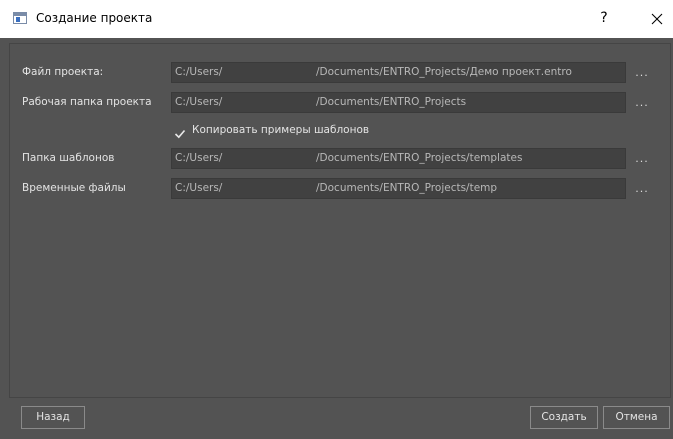  Describe the element at coordinates (419, 158) in the screenshot. I see `templates-folder-value-suffix: /Documents/ENTRO_Projects/templates` at that location.